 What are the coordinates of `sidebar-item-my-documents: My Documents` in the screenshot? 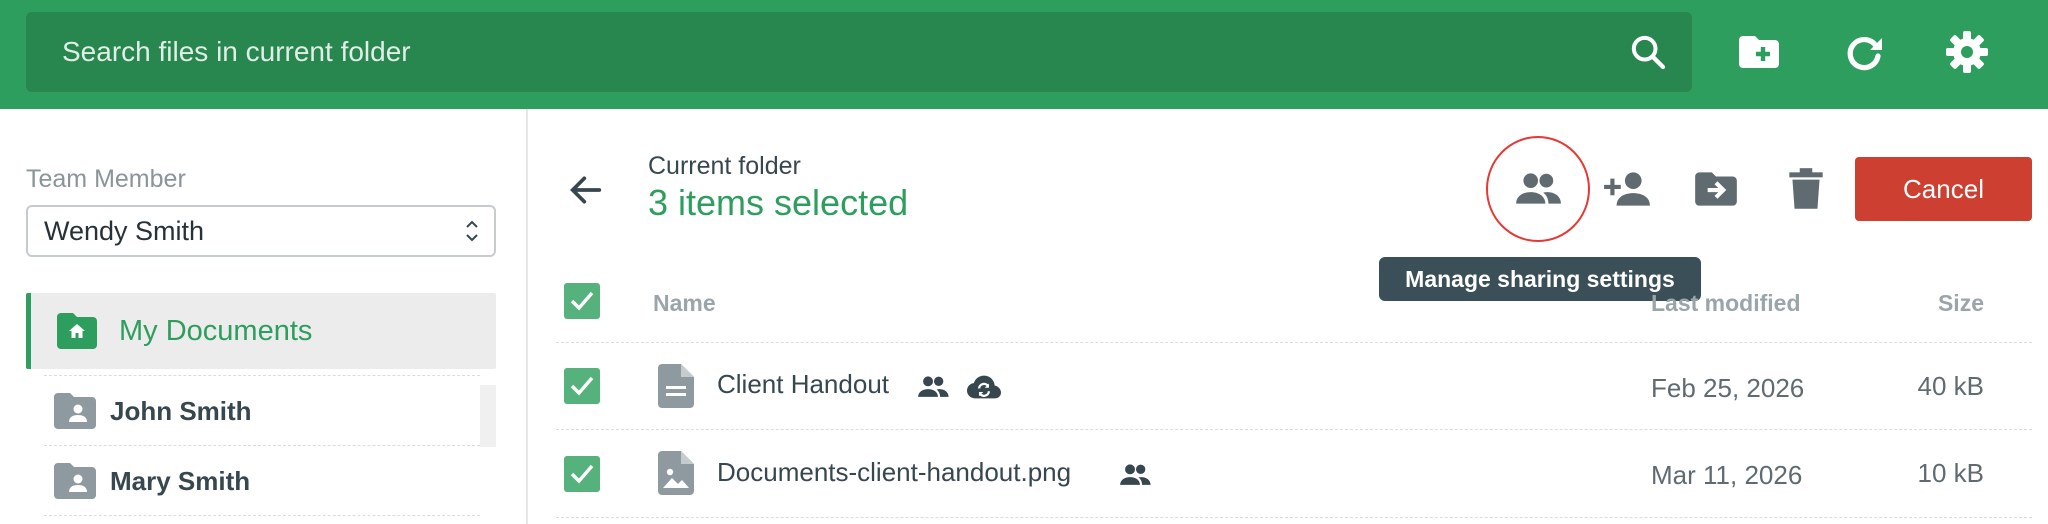 It's located at (261, 331).